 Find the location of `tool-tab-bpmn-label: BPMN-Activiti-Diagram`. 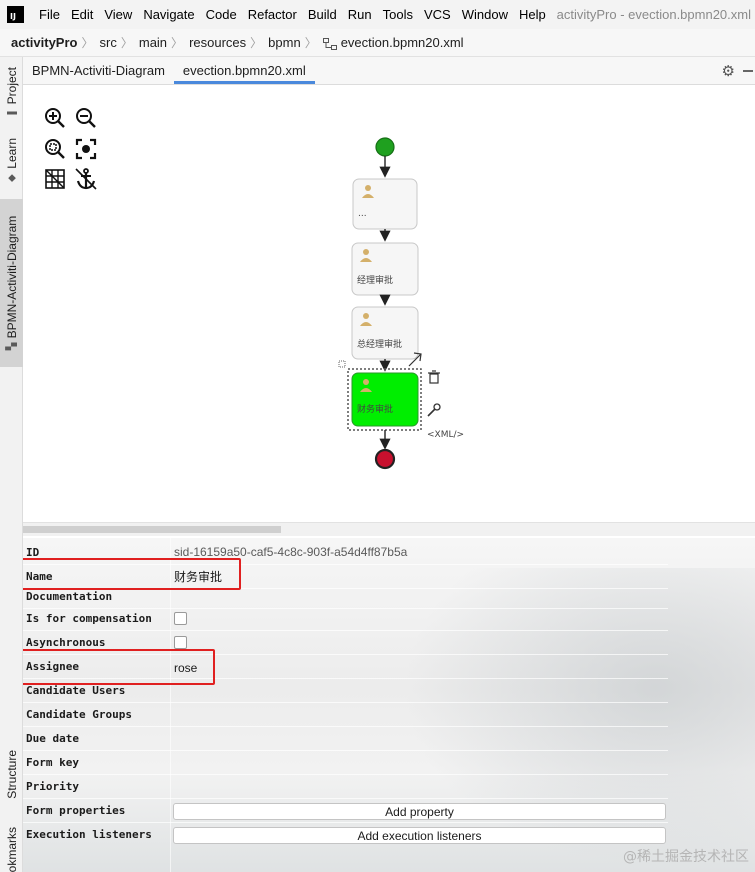

tool-tab-bpmn-label: BPMN-Activiti-Diagram is located at coordinates (11, 277).